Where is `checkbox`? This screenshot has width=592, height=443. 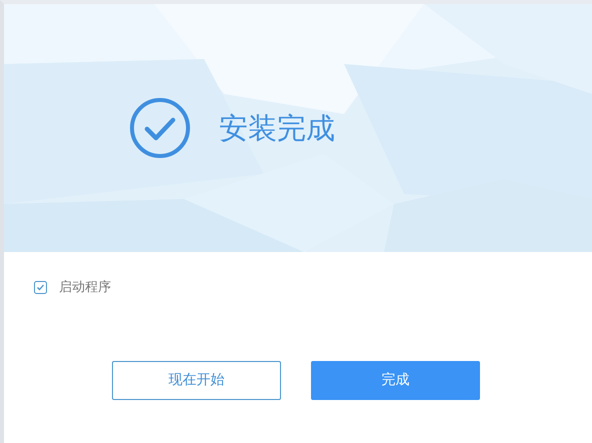 checkbox is located at coordinates (40, 287).